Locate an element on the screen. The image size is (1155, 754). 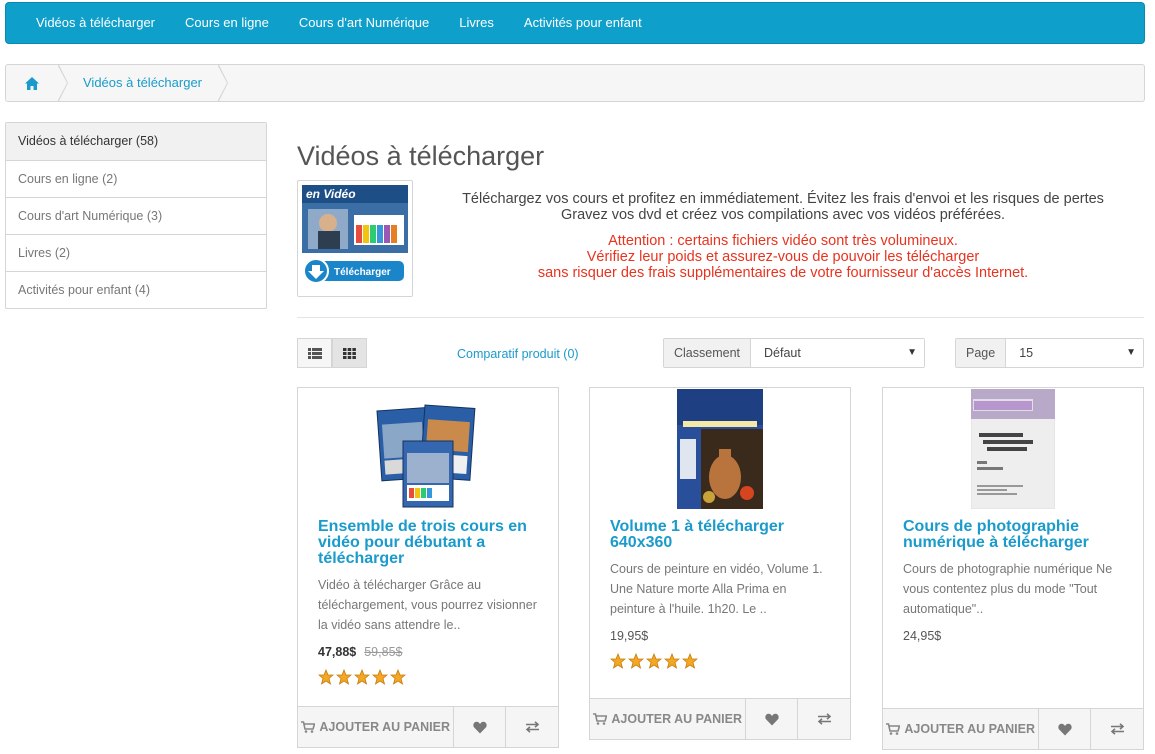
page-select-group: Page 15 ▼ is located at coordinates (1049, 353).